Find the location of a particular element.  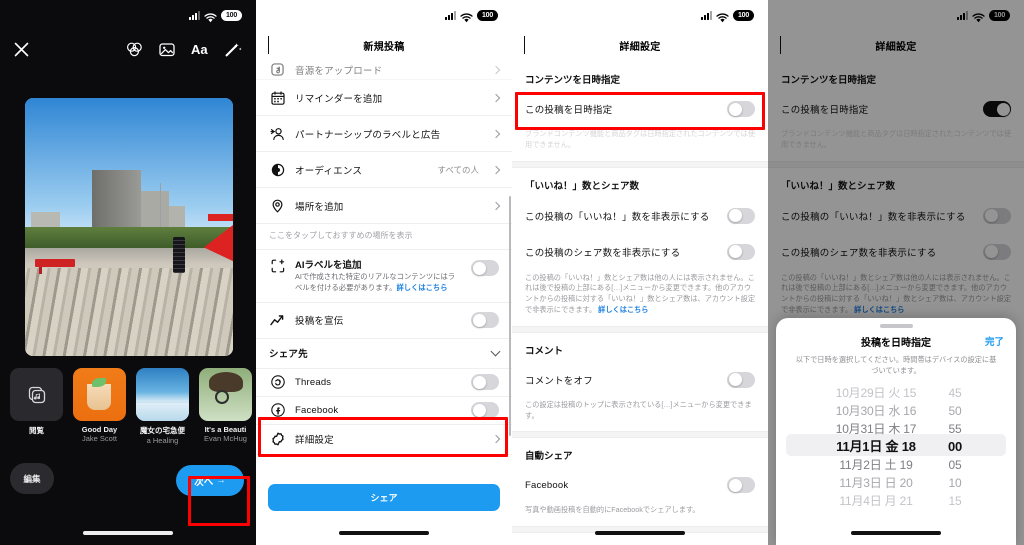

list-item-autoshare-facebook: Facebook is located at coordinates (640, 485).